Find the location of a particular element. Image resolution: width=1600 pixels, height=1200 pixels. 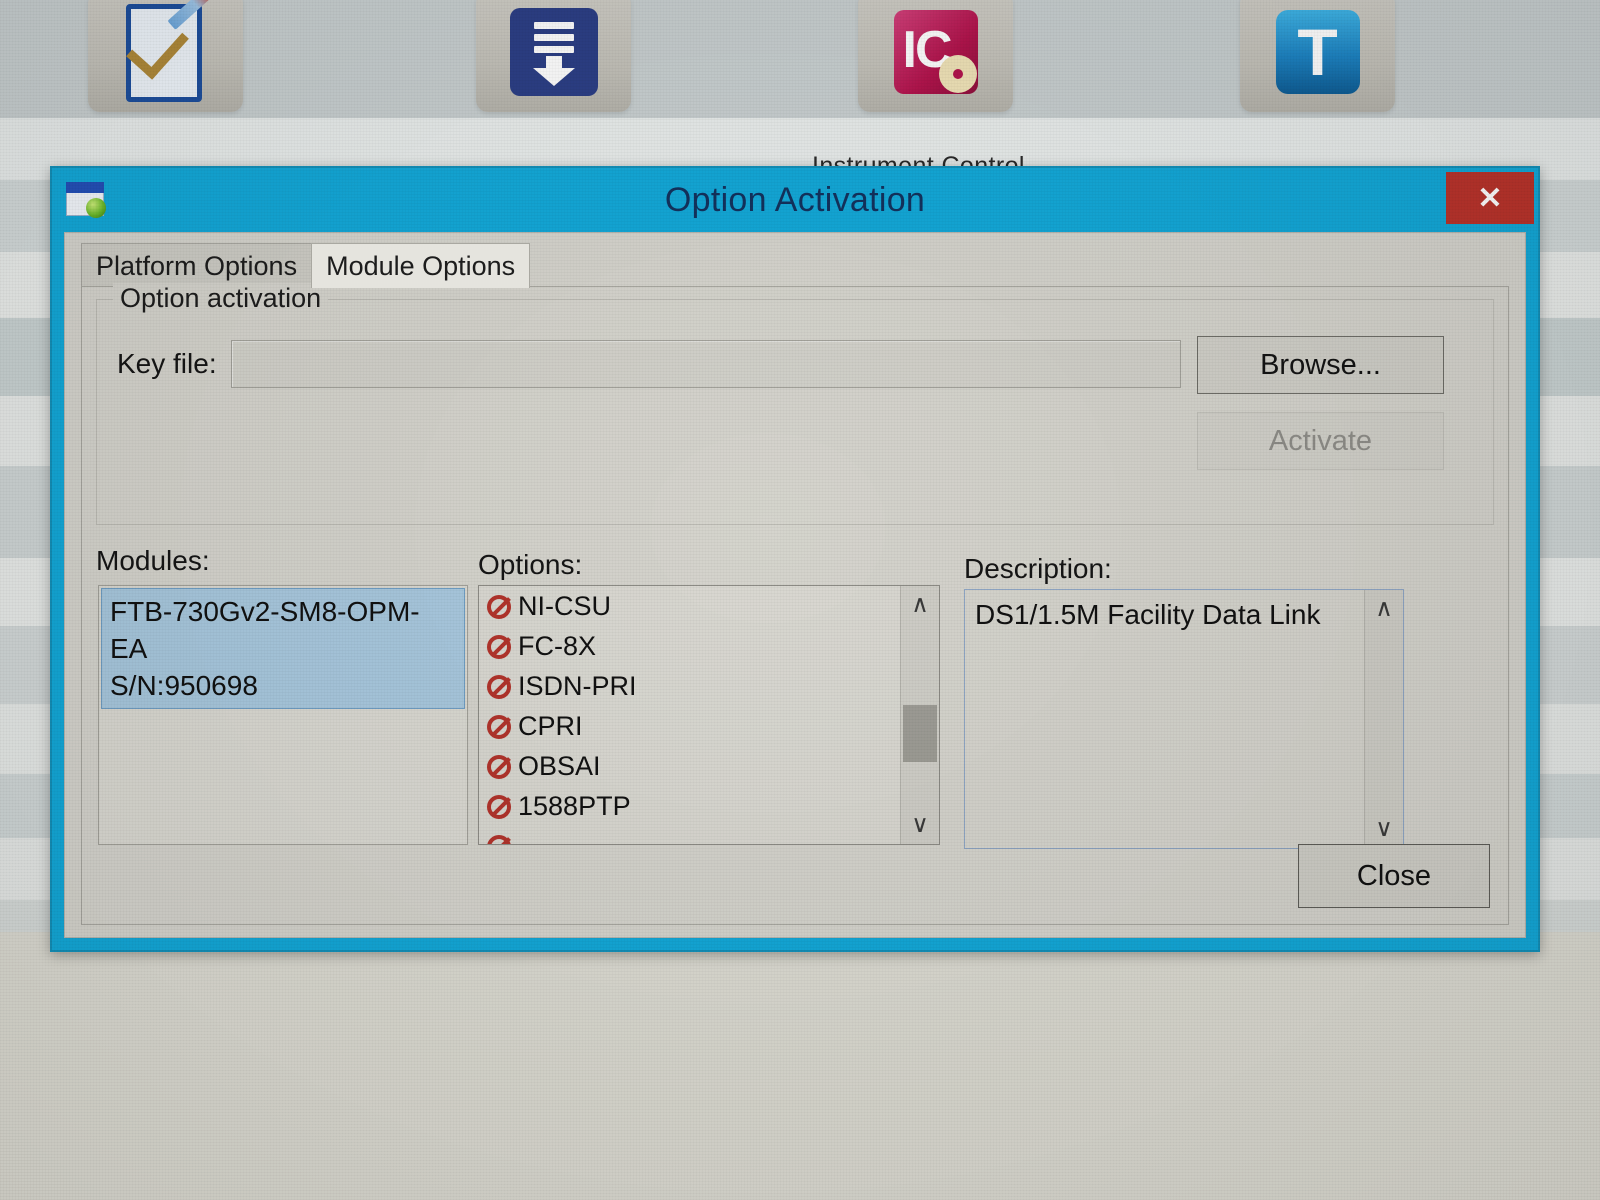

activate-button: Activate is located at coordinates (1320, 441).